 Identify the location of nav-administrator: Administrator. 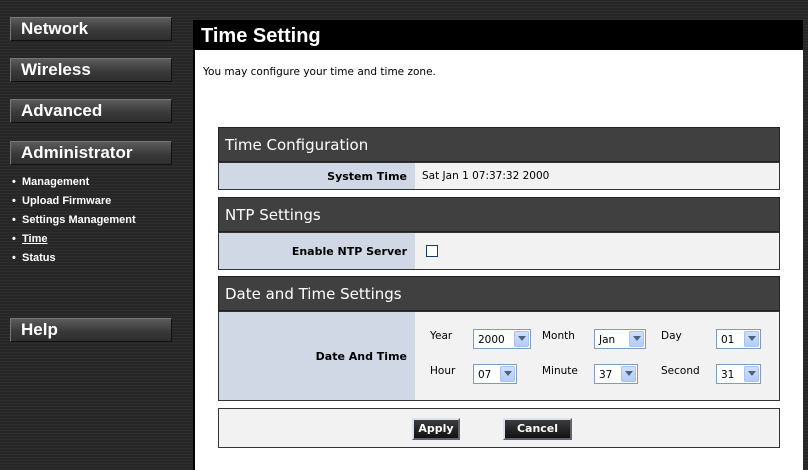
(91, 153).